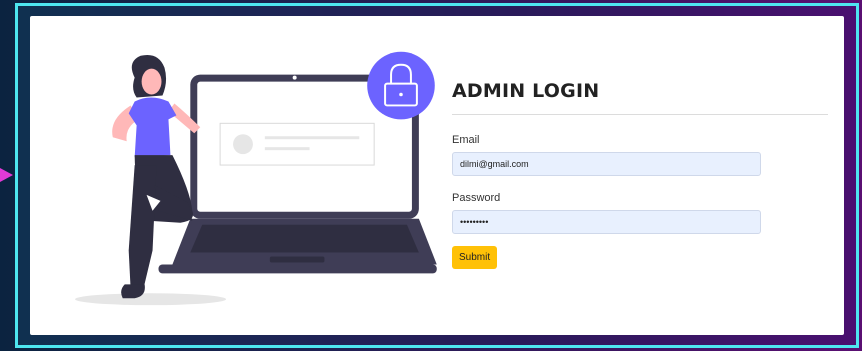 The image size is (862, 351). I want to click on password-field, so click(606, 222).